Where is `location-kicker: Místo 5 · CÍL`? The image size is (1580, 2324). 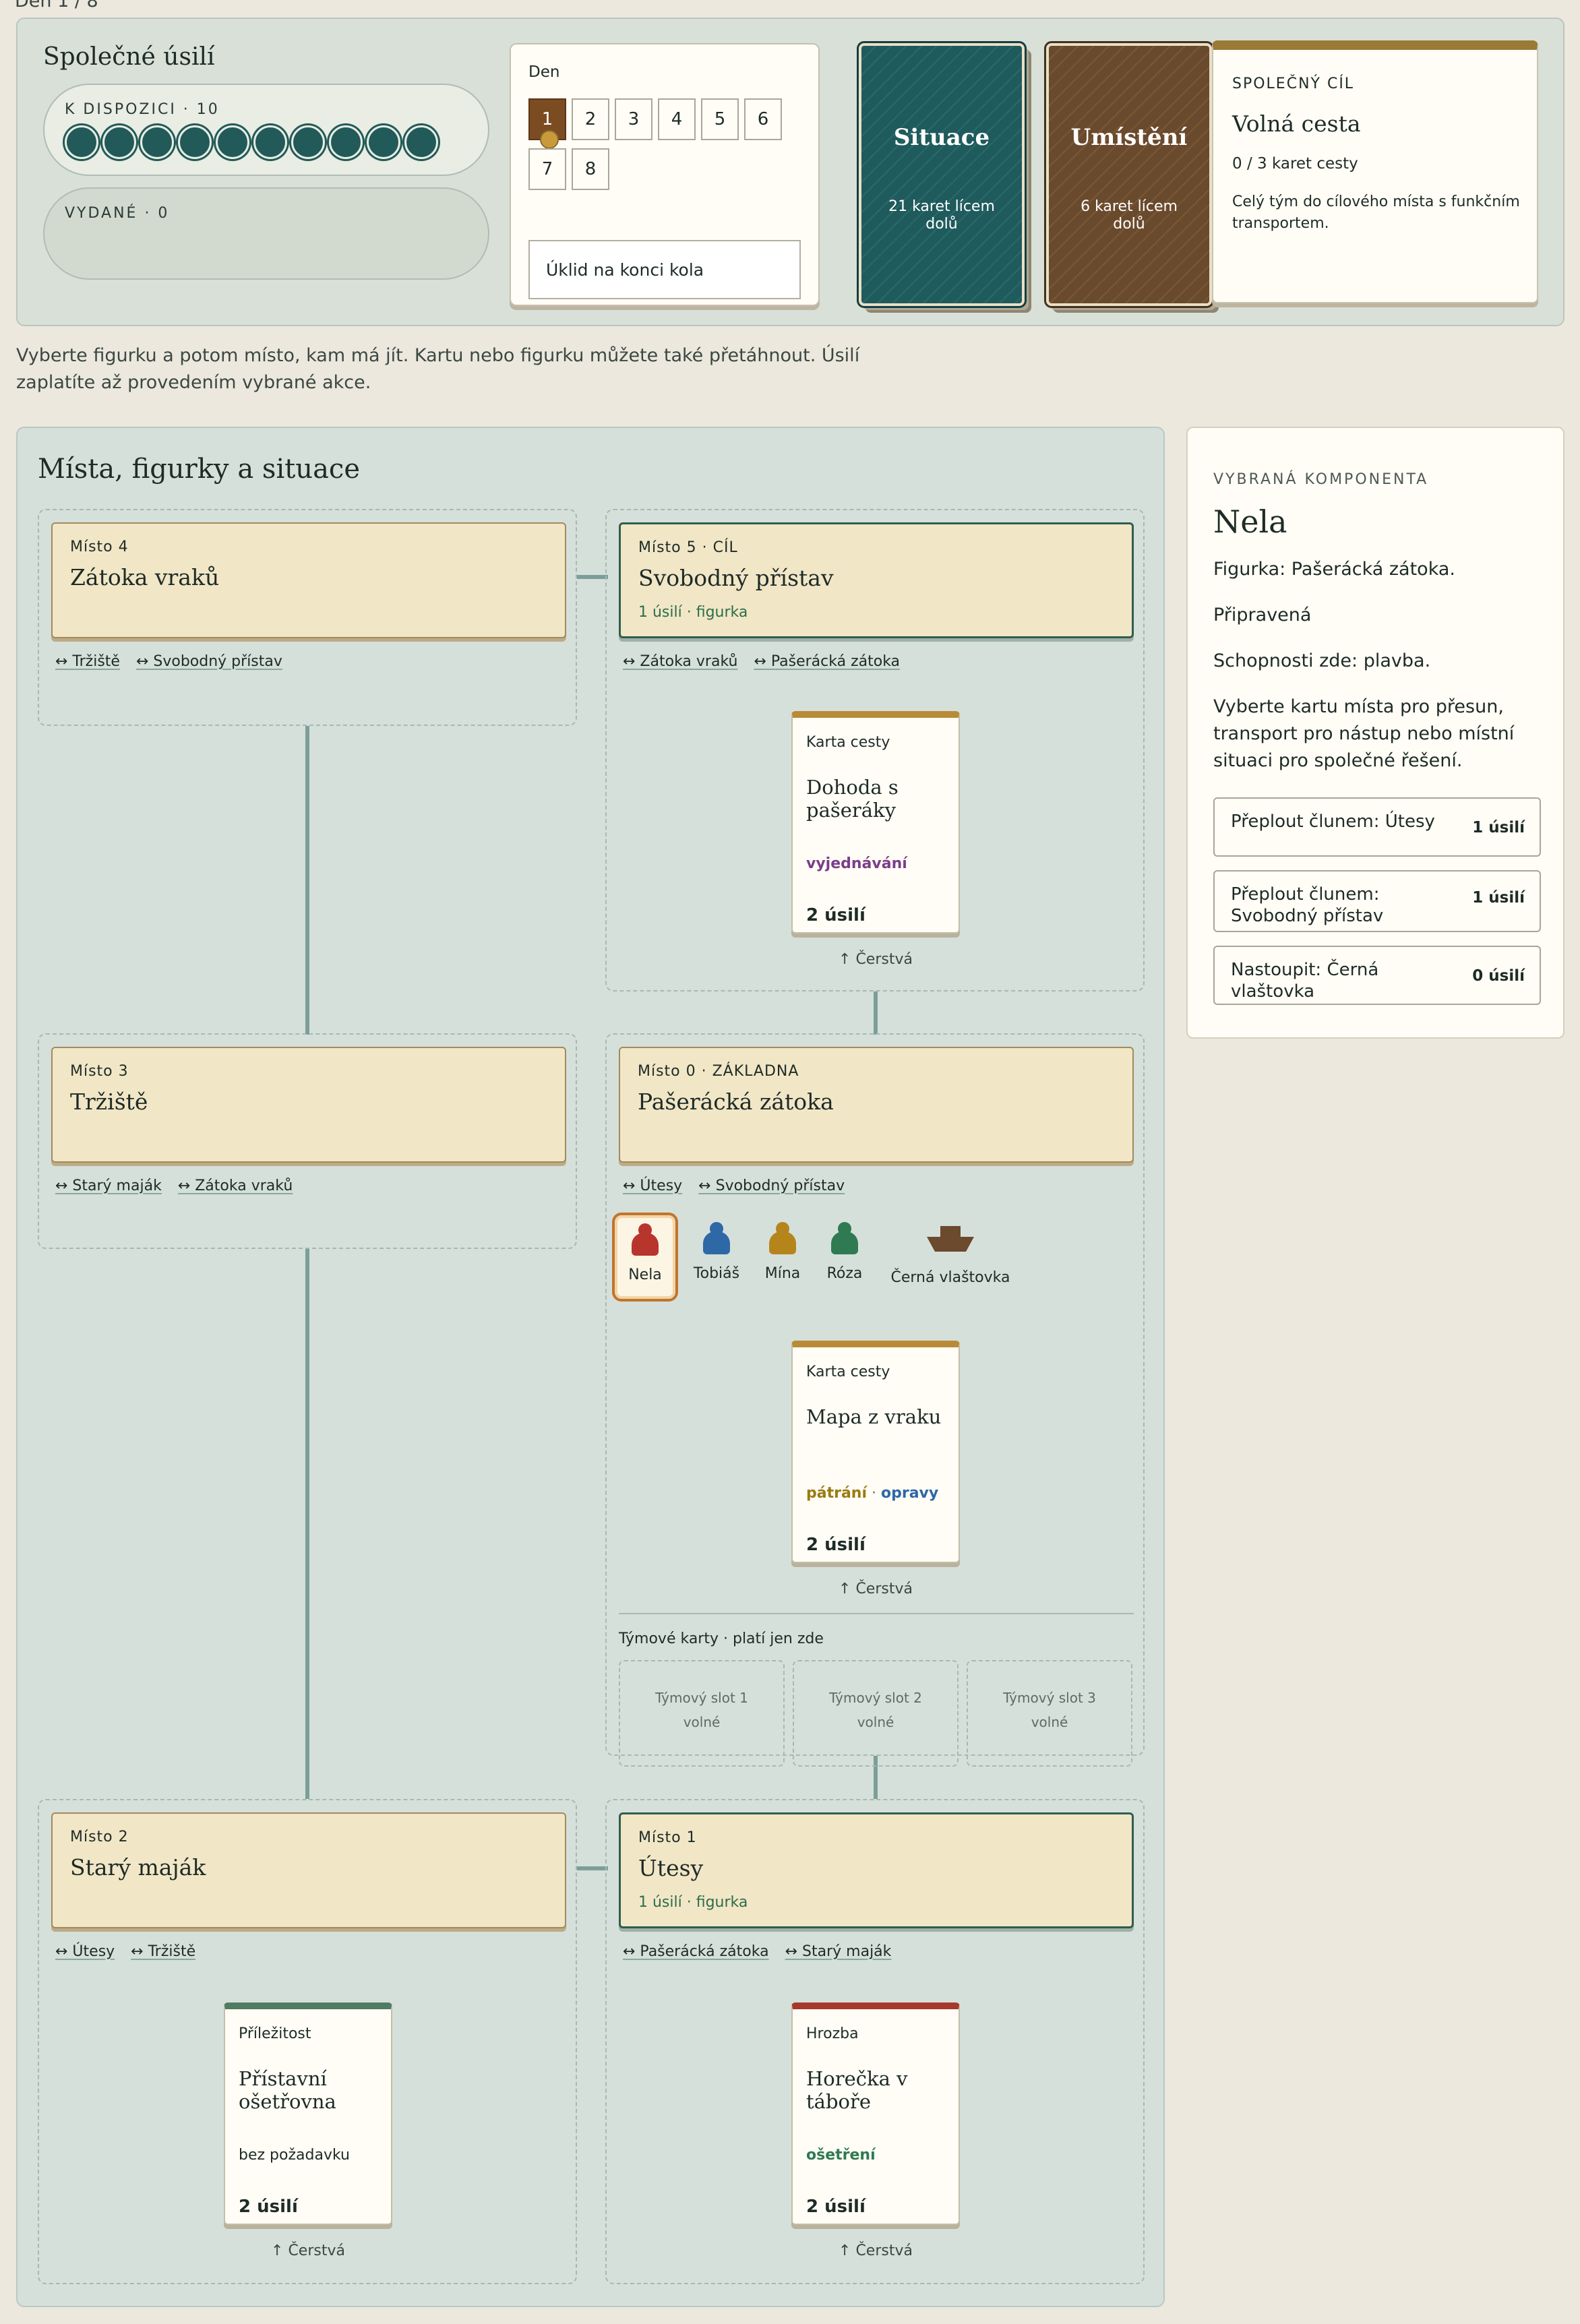
location-kicker: Místo 5 · CÍL is located at coordinates (688, 547).